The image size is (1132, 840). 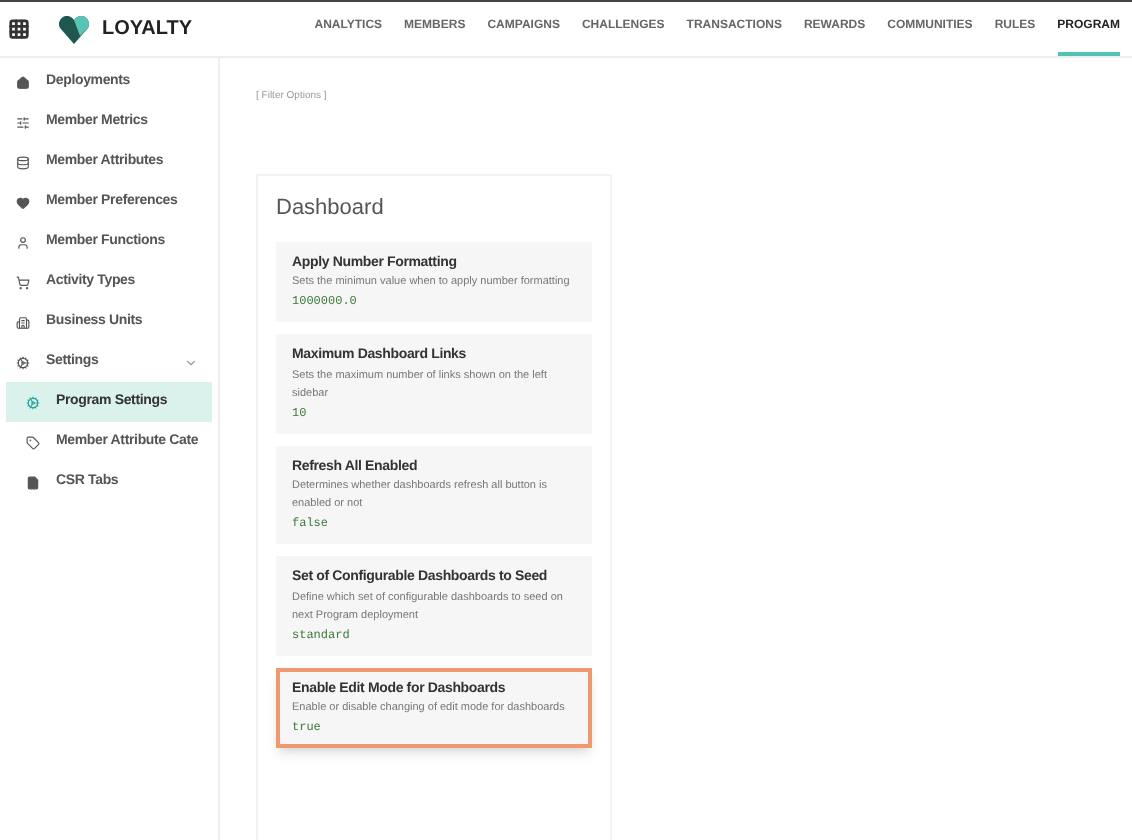 I want to click on brand-name: LOYALTY, so click(x=147, y=30).